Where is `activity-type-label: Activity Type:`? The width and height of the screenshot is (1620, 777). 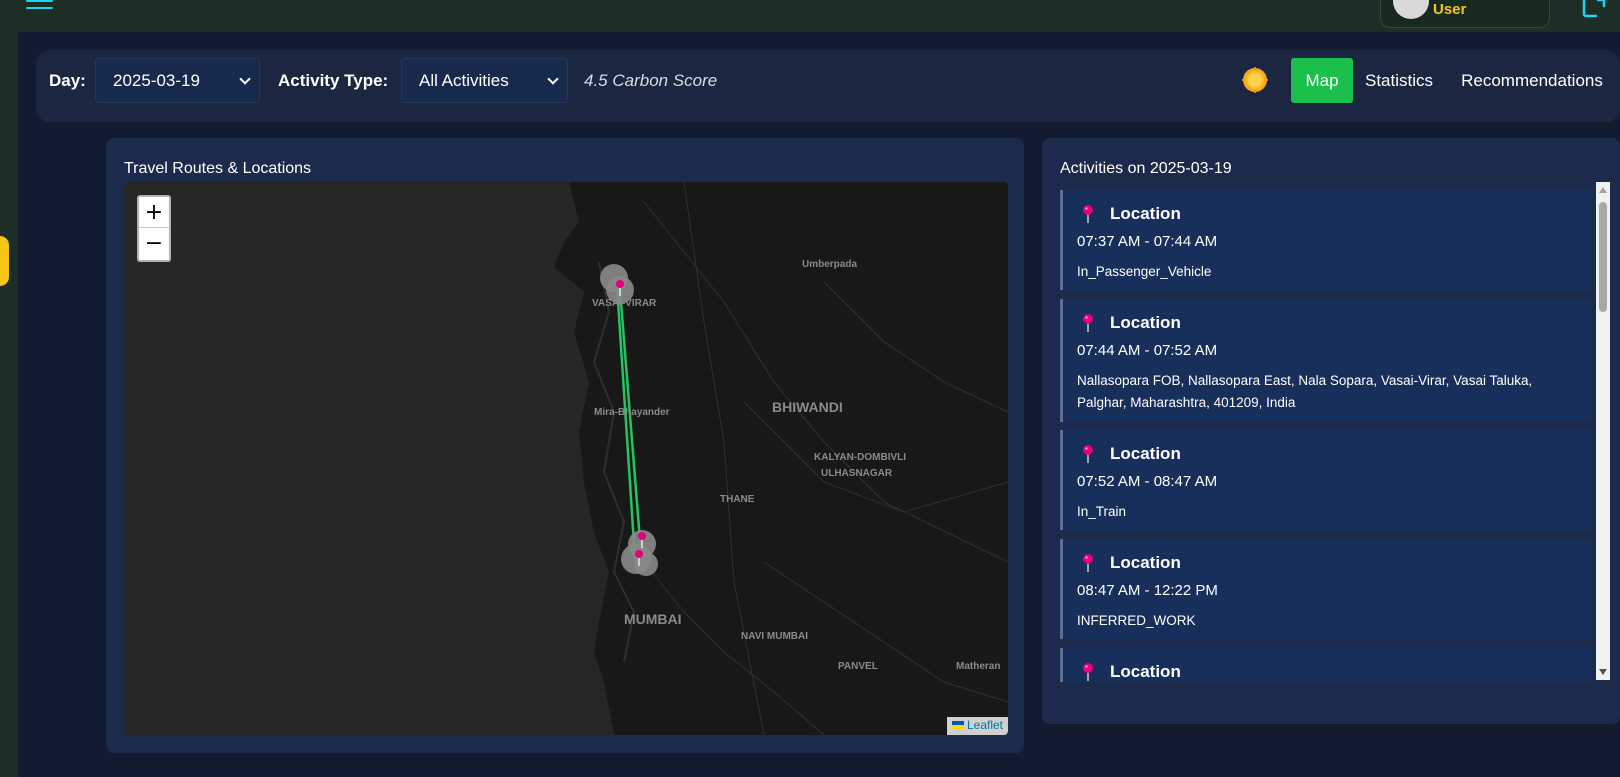 activity-type-label: Activity Type: is located at coordinates (333, 80).